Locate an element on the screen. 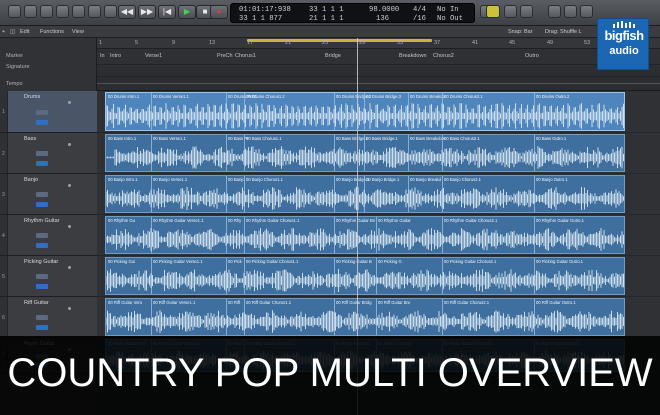 Image resolution: width=660 pixels, height=415 pixels. library-button is located at coordinates (14, 11).